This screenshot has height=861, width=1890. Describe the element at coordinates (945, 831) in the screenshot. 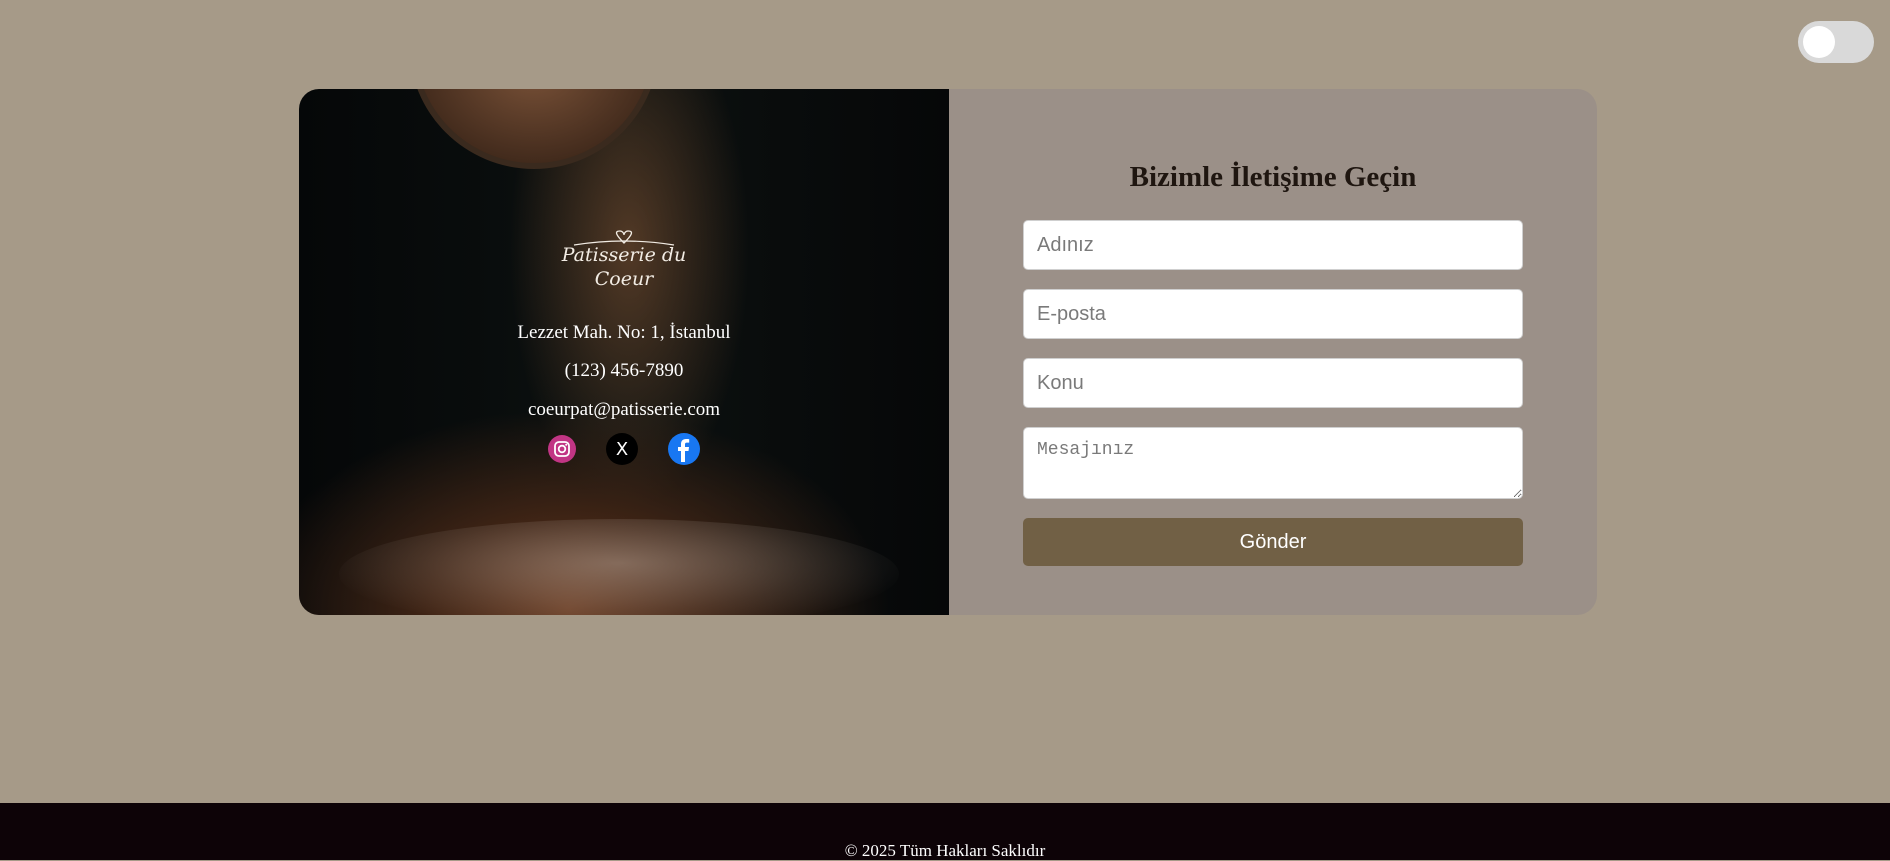

I see `footer: © 2025 Tüm Hakları Saklıdır` at that location.